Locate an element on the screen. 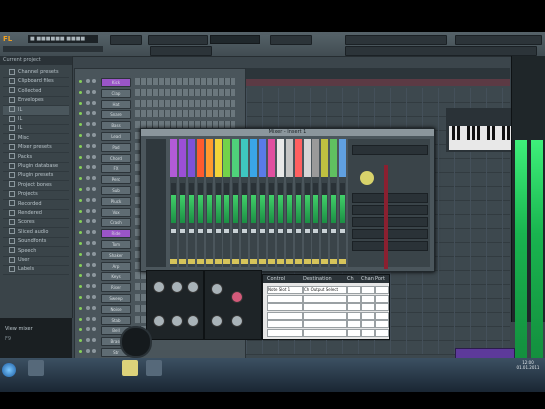 This screenshot has height=409, width=545. channel-button: Hat is located at coordinates (116, 104).